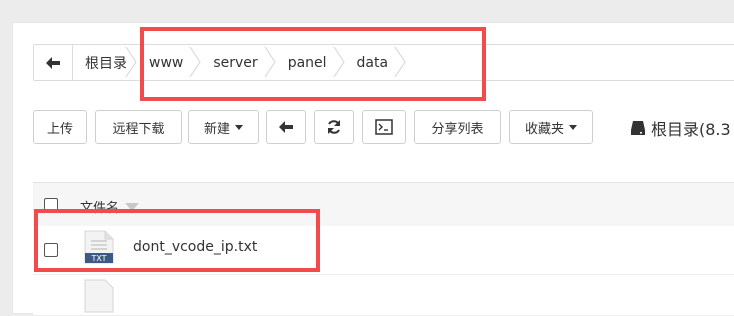  What do you see at coordinates (544, 129) in the screenshot?
I see `favorites-label: 收藏夹` at bounding box center [544, 129].